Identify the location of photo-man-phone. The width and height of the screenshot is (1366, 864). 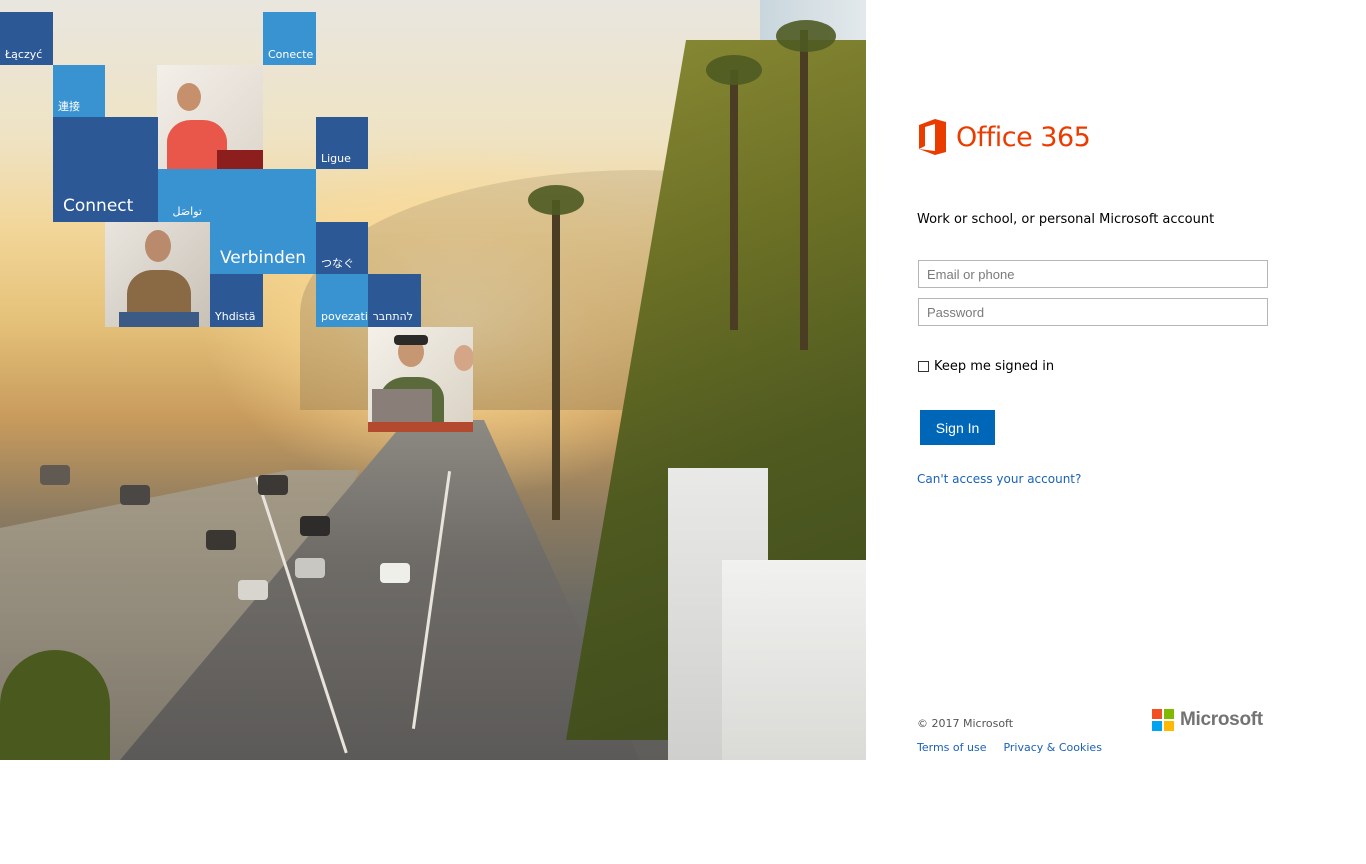
(157, 274).